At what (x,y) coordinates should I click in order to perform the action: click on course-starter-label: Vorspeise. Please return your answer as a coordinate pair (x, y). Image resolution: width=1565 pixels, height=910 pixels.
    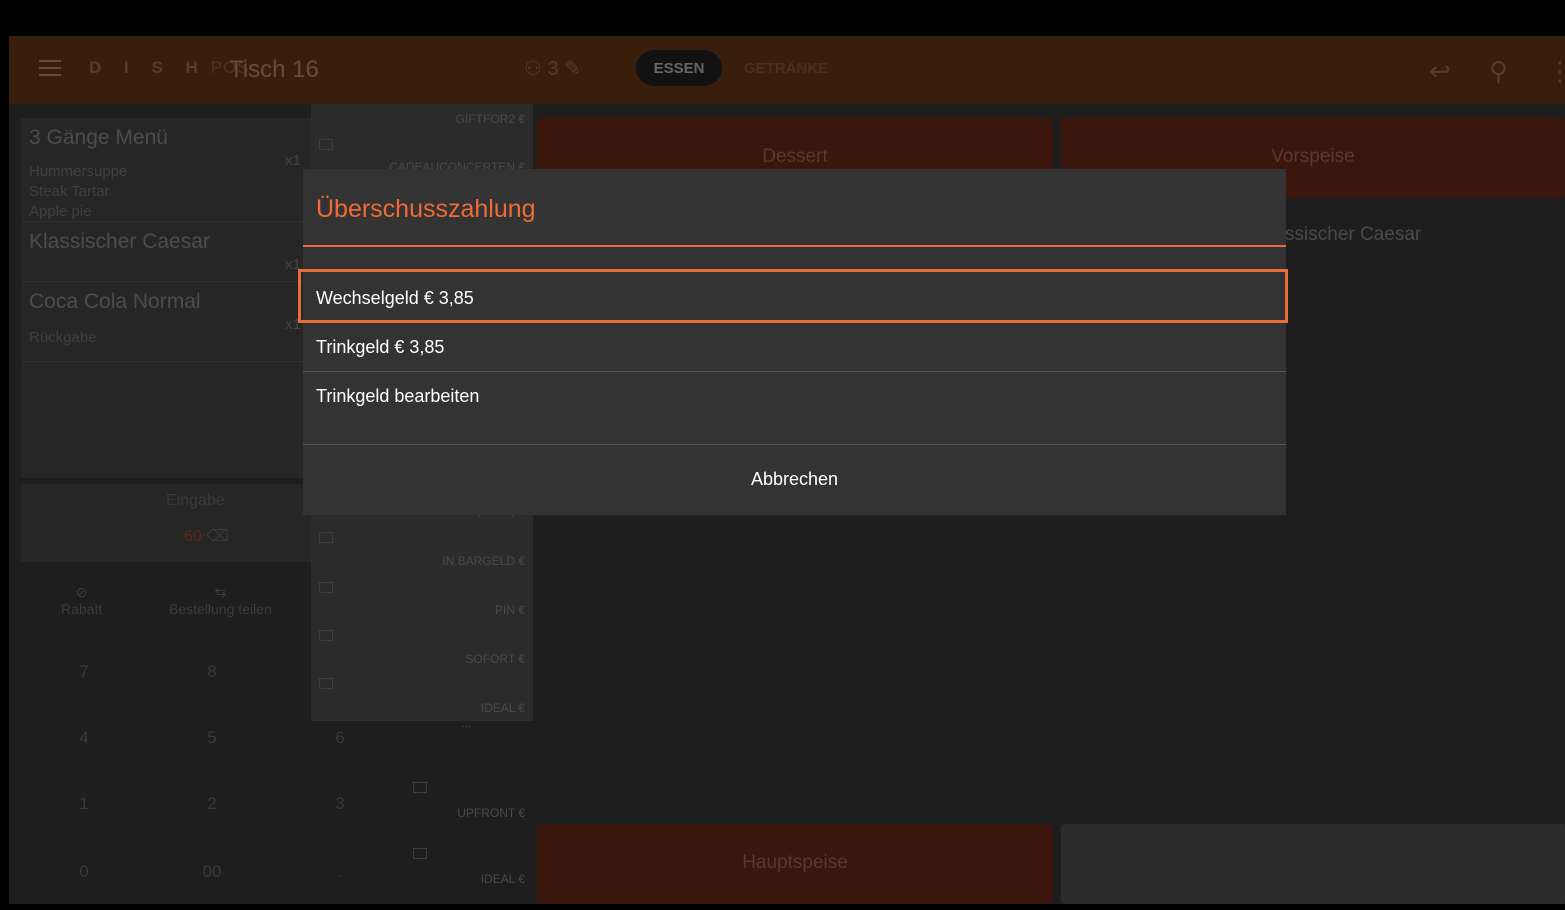
    Looking at the image, I should click on (1313, 156).